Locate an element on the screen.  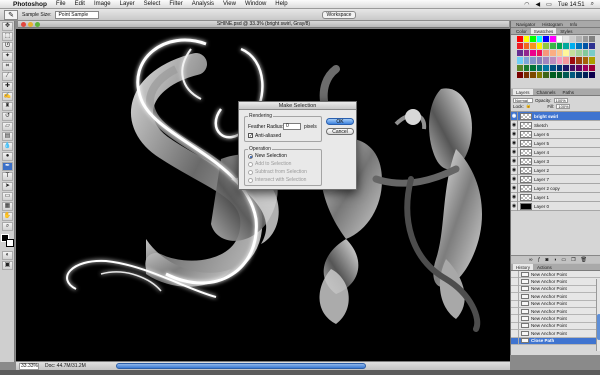
menu-view: View is located at coordinates (229, 4).